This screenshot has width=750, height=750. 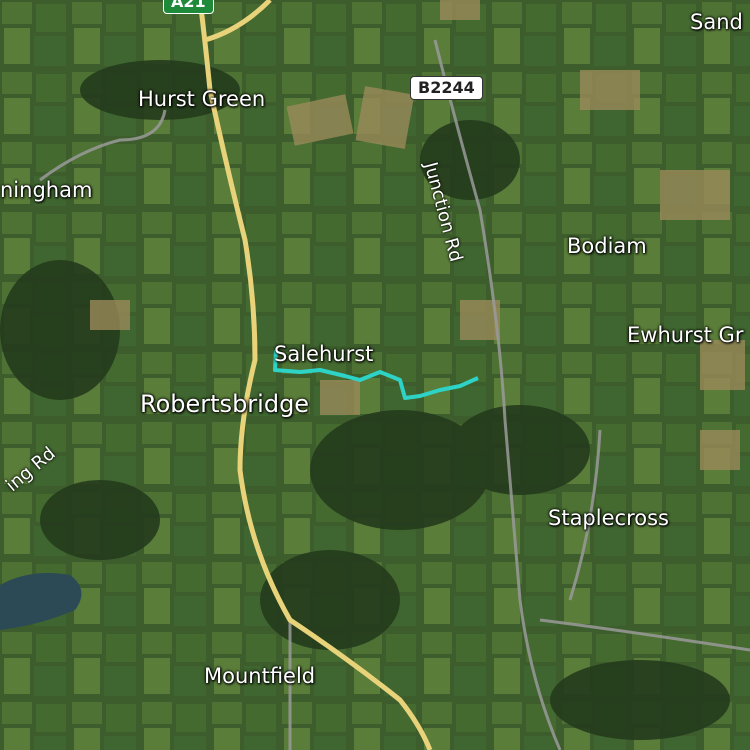 What do you see at coordinates (608, 518) in the screenshot?
I see `place-label-staplecross: Staplecross` at bounding box center [608, 518].